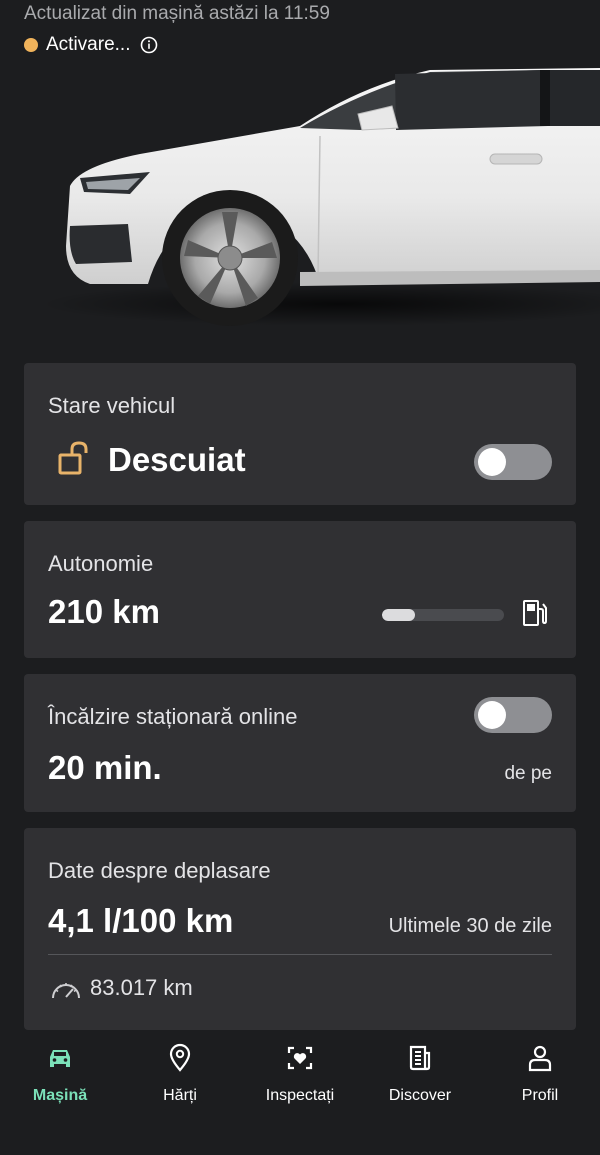 Image resolution: width=600 pixels, height=1155 pixels. What do you see at coordinates (149, 45) in the screenshot?
I see `info-icon` at bounding box center [149, 45].